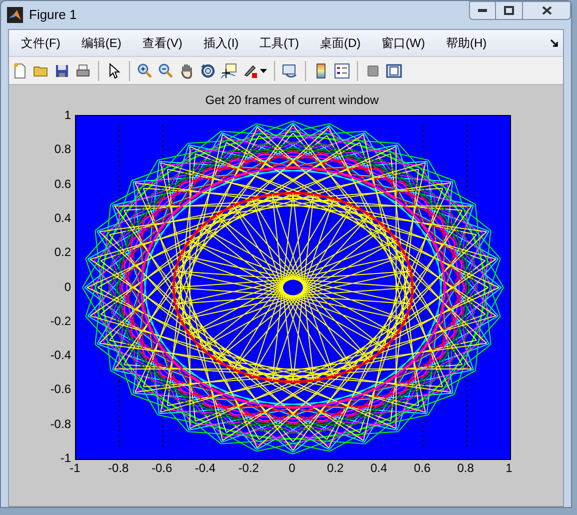  I want to click on rotate-icon, so click(208, 70).